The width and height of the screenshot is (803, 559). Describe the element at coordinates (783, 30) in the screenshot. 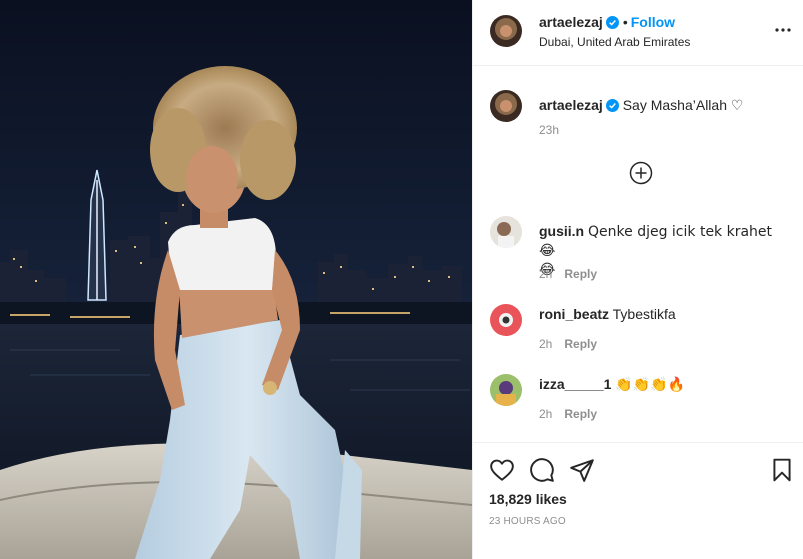

I see `more-icon` at that location.